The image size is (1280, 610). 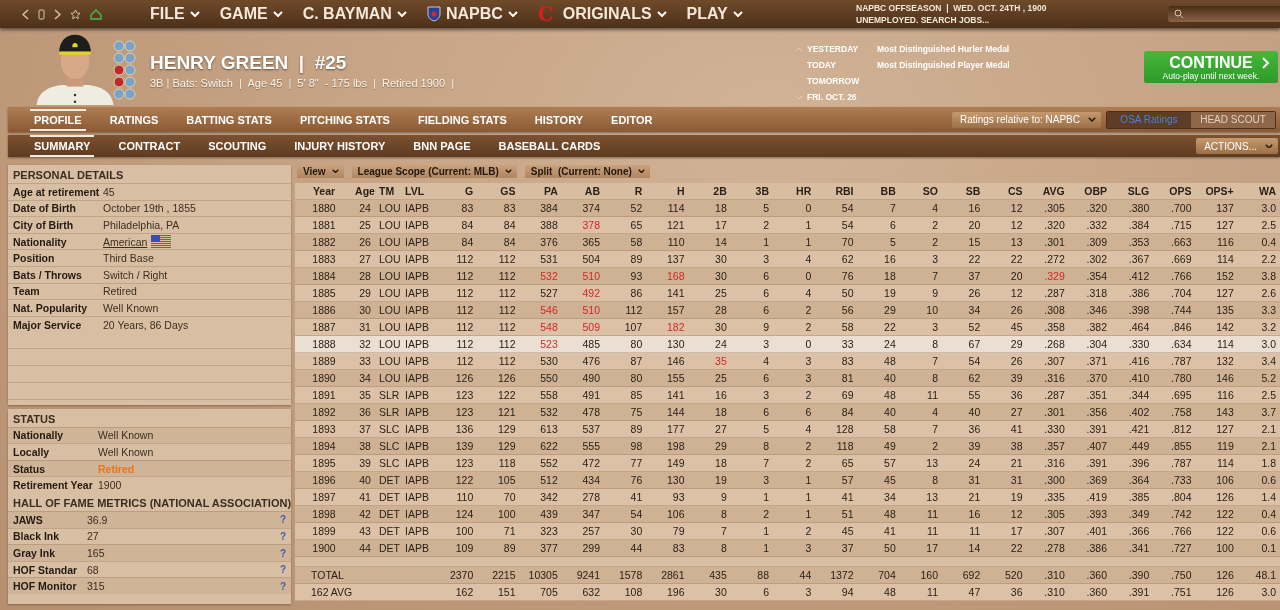 What do you see at coordinates (787, 514) in the screenshot?
I see `table-row: 1898 42 DET IAPB 124 100 439 347 54 106 8 2 1 51 48 11 16 12 .305 .393 .349 .742 122 0.4` at bounding box center [787, 514].